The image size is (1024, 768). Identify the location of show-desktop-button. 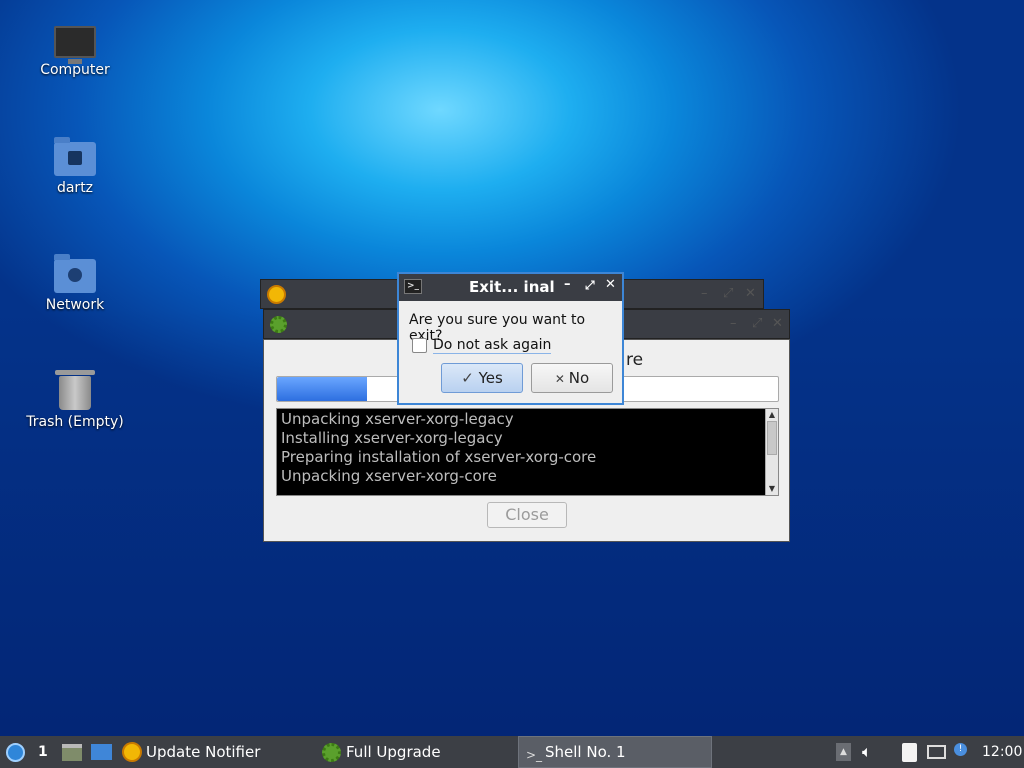
(102, 752).